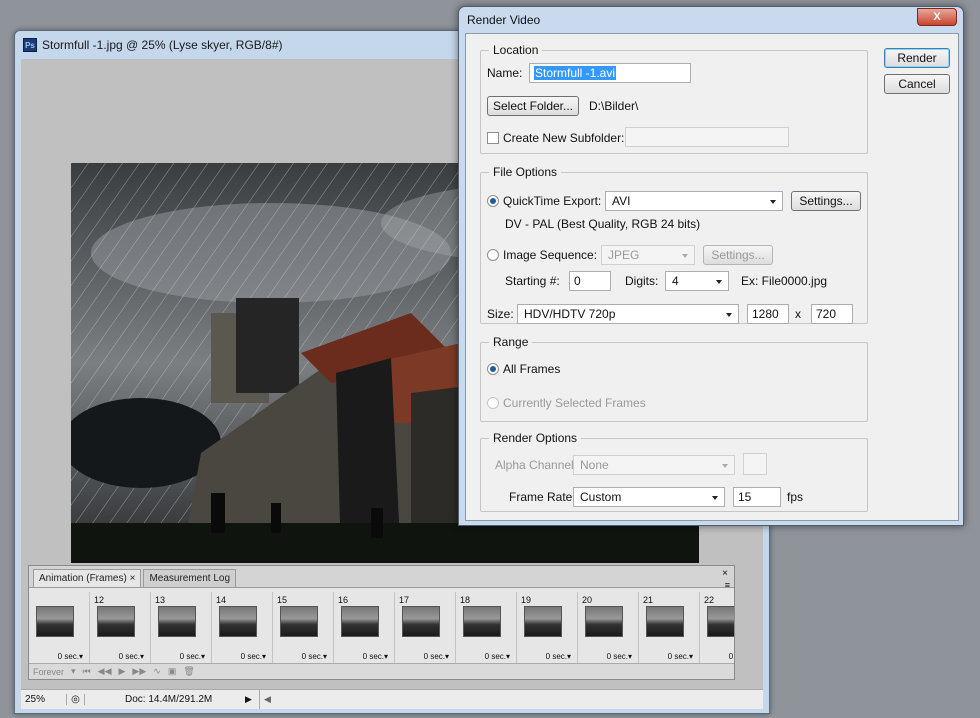 This screenshot has width=980, height=718. I want to click on animation-frame: 21 0 sec.▾, so click(669, 628).